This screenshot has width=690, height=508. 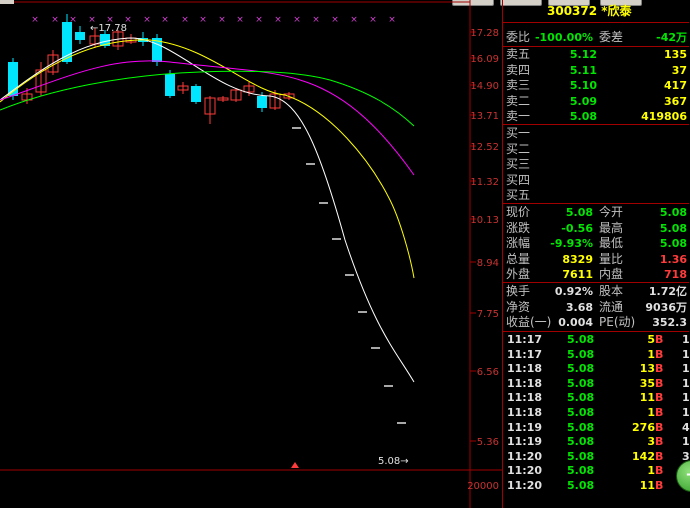 What do you see at coordinates (577, 259) in the screenshot?
I see `stat-value: 8329` at bounding box center [577, 259].